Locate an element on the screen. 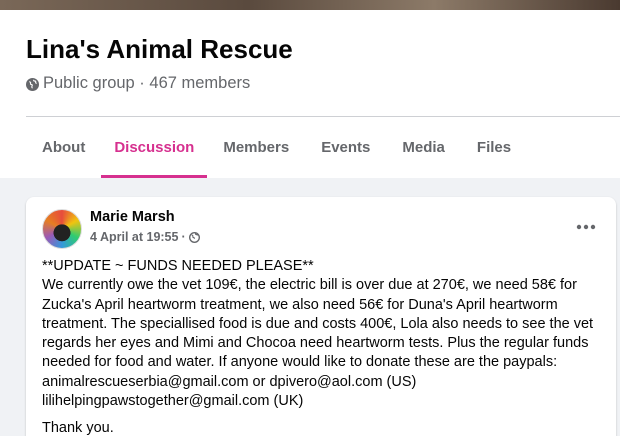 The width and height of the screenshot is (620, 436). post-timestamp: 4 April at 19:55 is located at coordinates (134, 237).